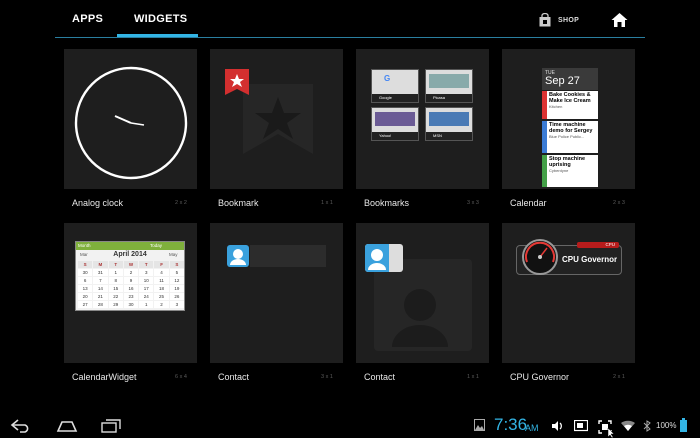 This screenshot has width=700, height=438. Describe the element at coordinates (100, 296) in the screenshot. I see `calendar-day-cell: 21` at that location.